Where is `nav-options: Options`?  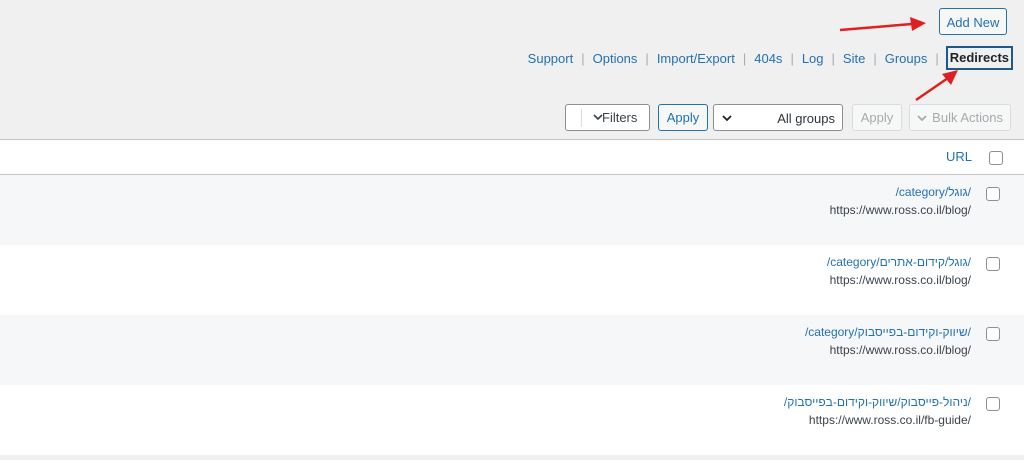
nav-options: Options is located at coordinates (615, 58).